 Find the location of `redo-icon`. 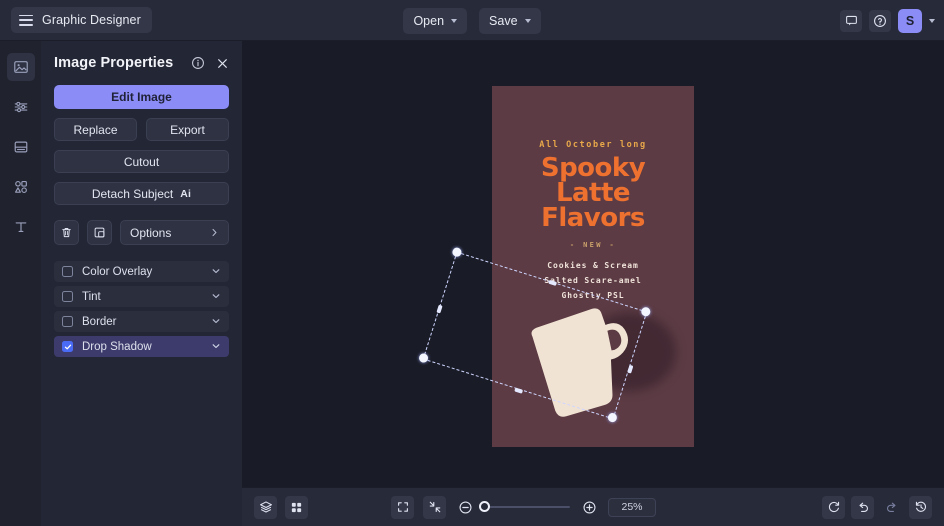

redo-icon is located at coordinates (891, 507).